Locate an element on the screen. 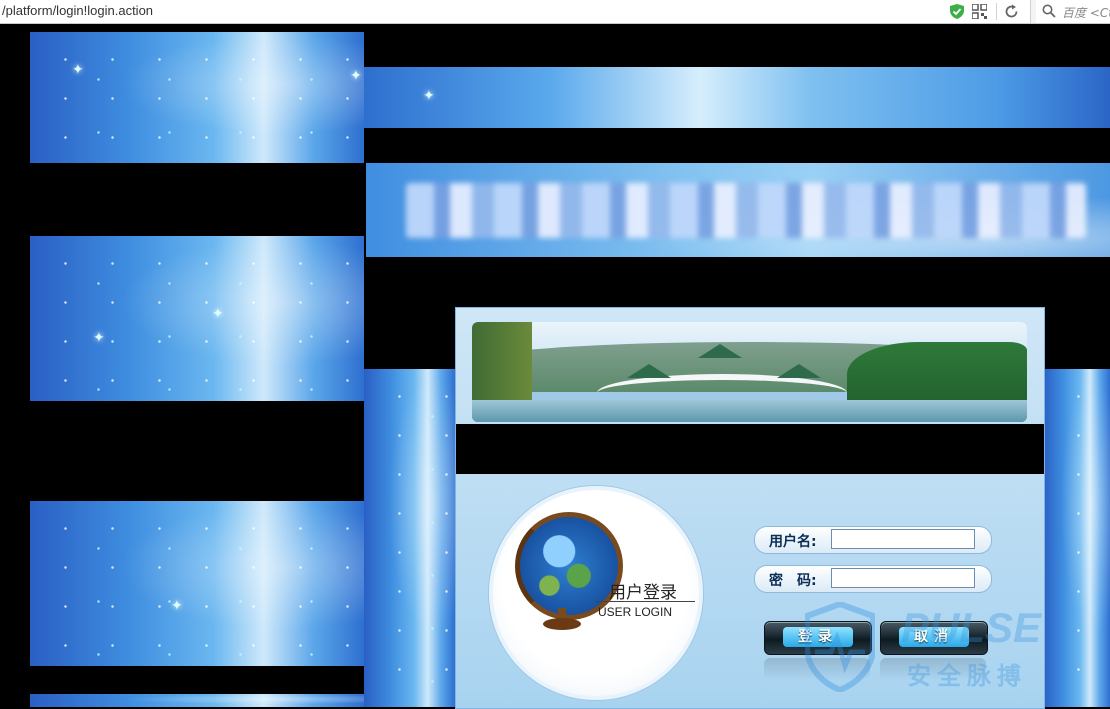  cancel-button-label: 取消 is located at coordinates (934, 637).